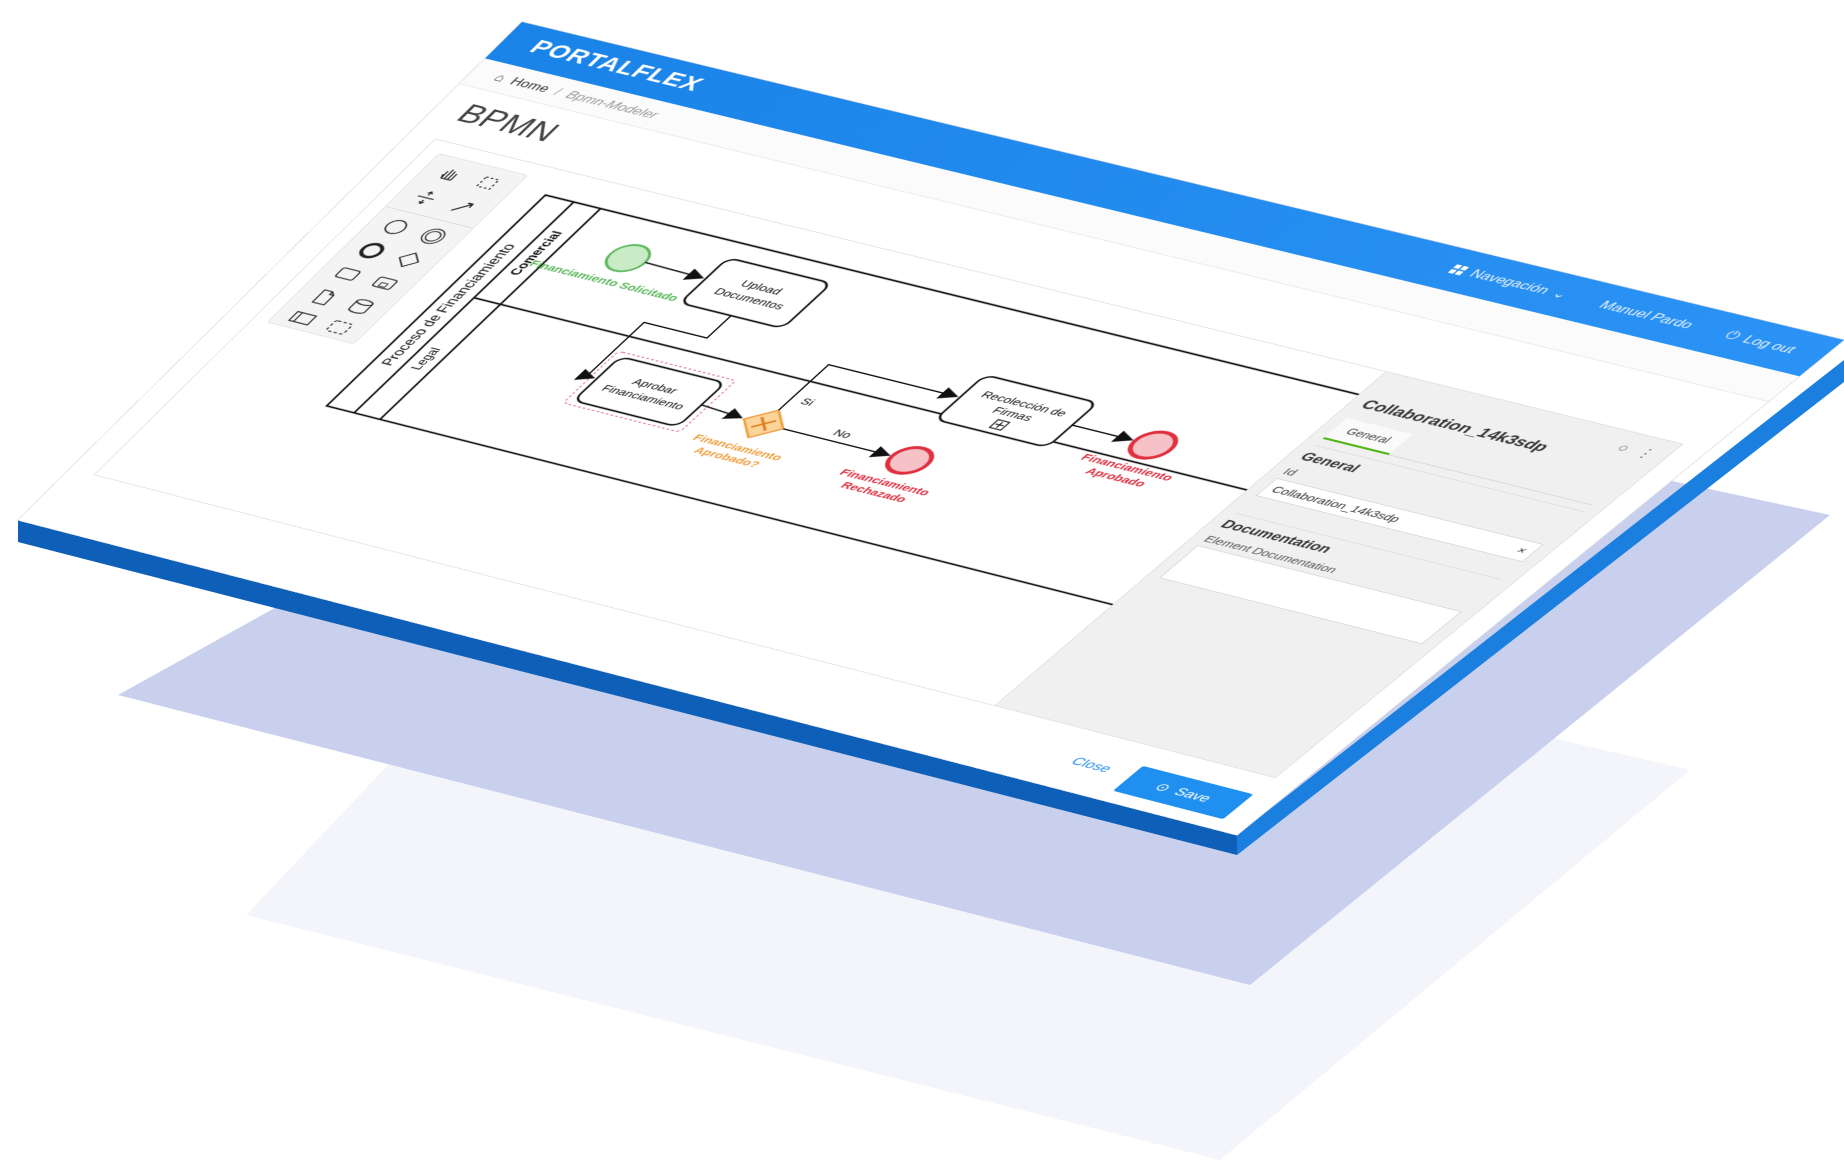 The image size is (1844, 1174). Describe the element at coordinates (756, 293) in the screenshot. I see `task-upload-documentos` at that location.